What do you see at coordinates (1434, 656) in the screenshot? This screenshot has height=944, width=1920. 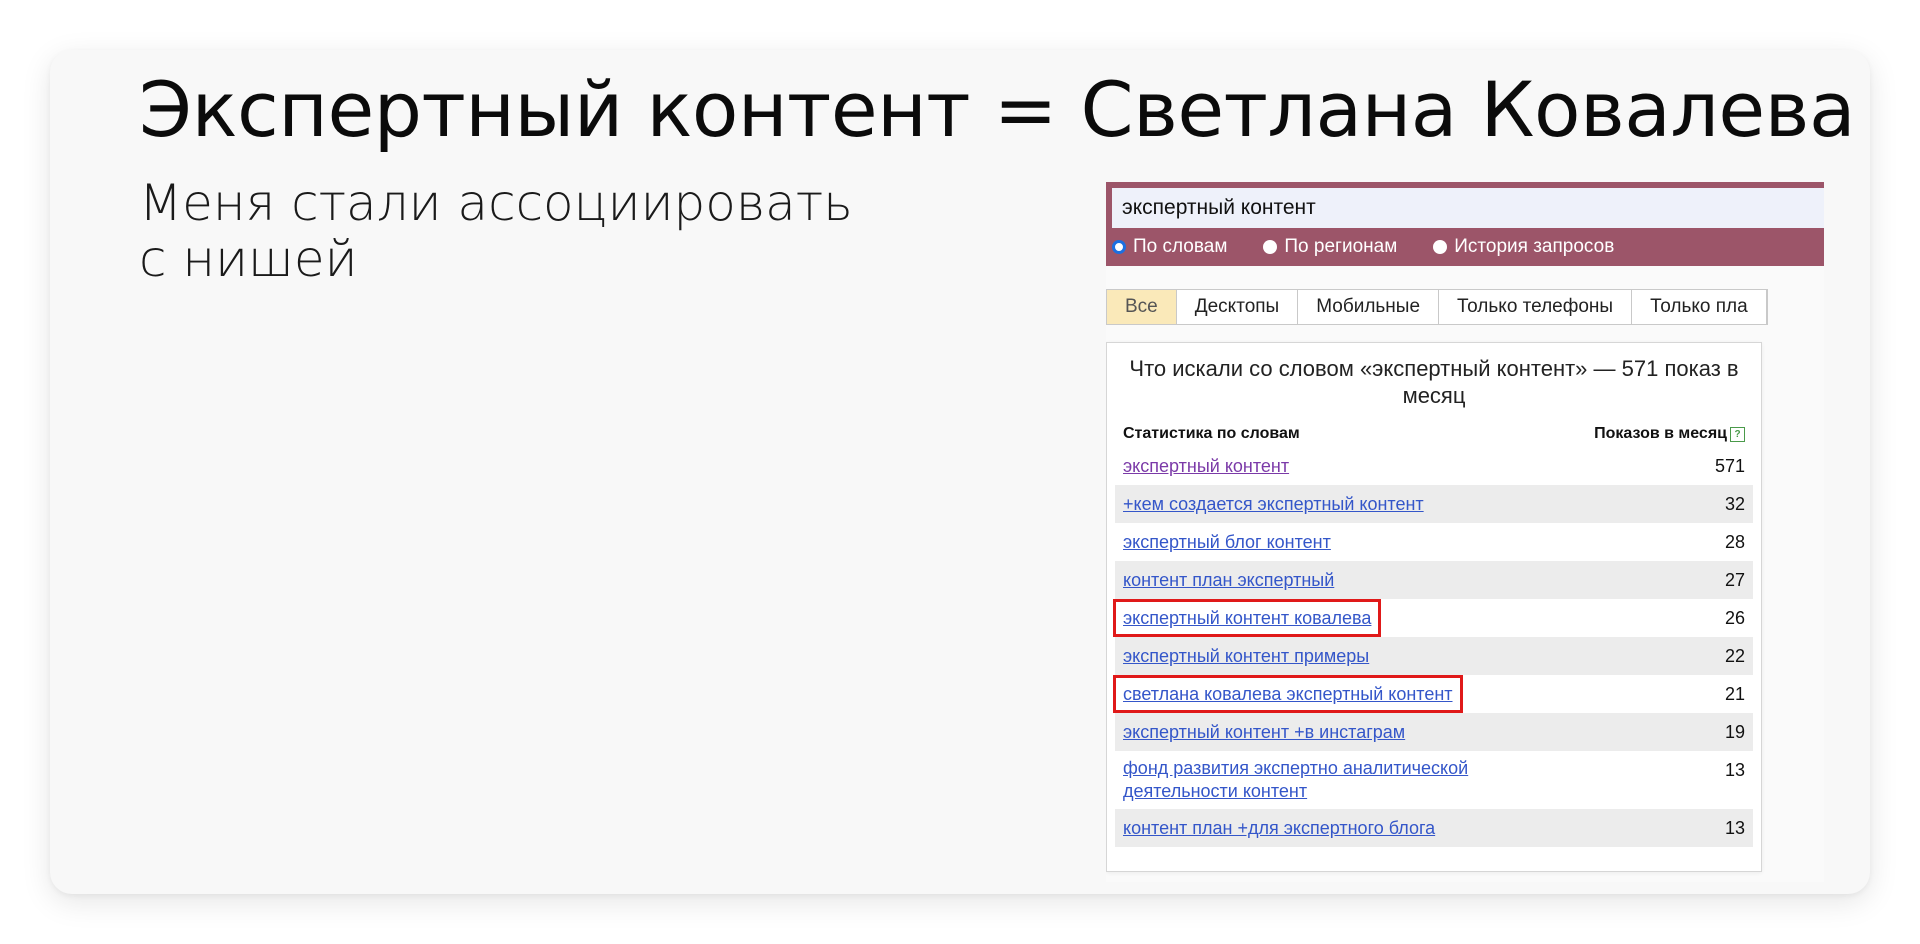 I see `table-row: экспертный контент примеры 22` at bounding box center [1434, 656].